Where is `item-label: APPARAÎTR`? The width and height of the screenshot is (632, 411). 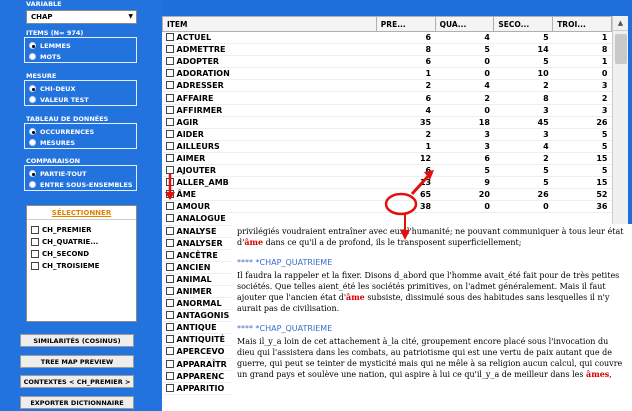
item-label: APPARAÎTR is located at coordinates (201, 364).